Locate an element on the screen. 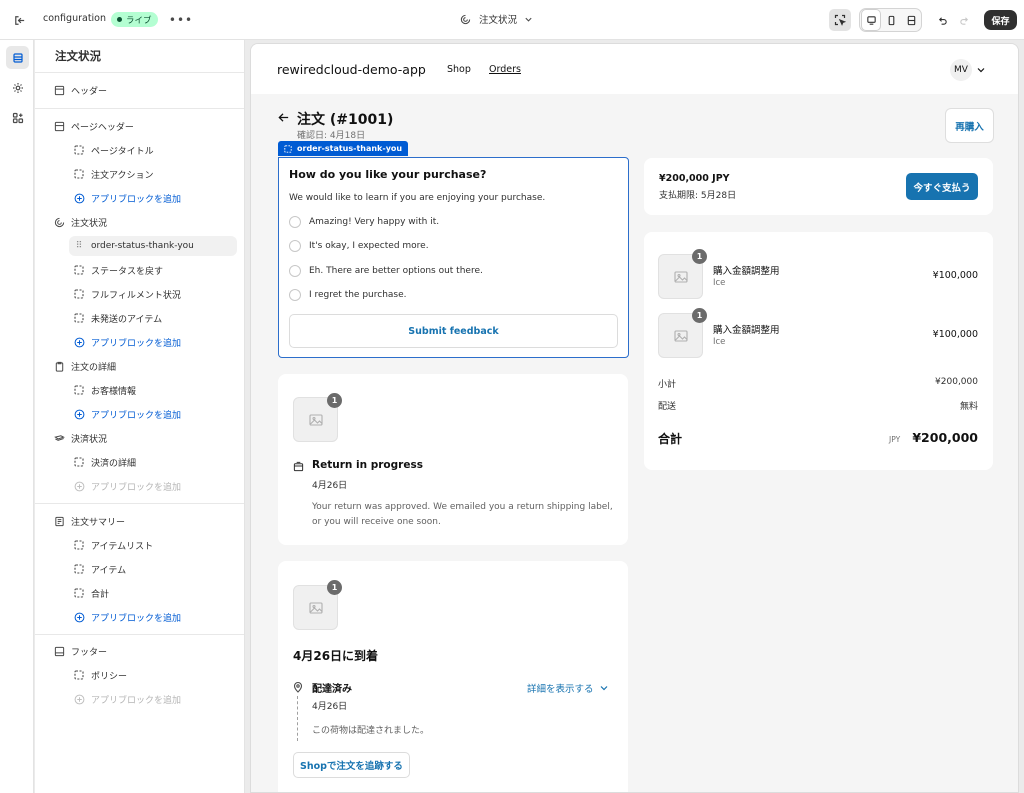 Image resolution: width=1024 pixels, height=793 pixels. chevron-down-icon is located at coordinates (981, 70).